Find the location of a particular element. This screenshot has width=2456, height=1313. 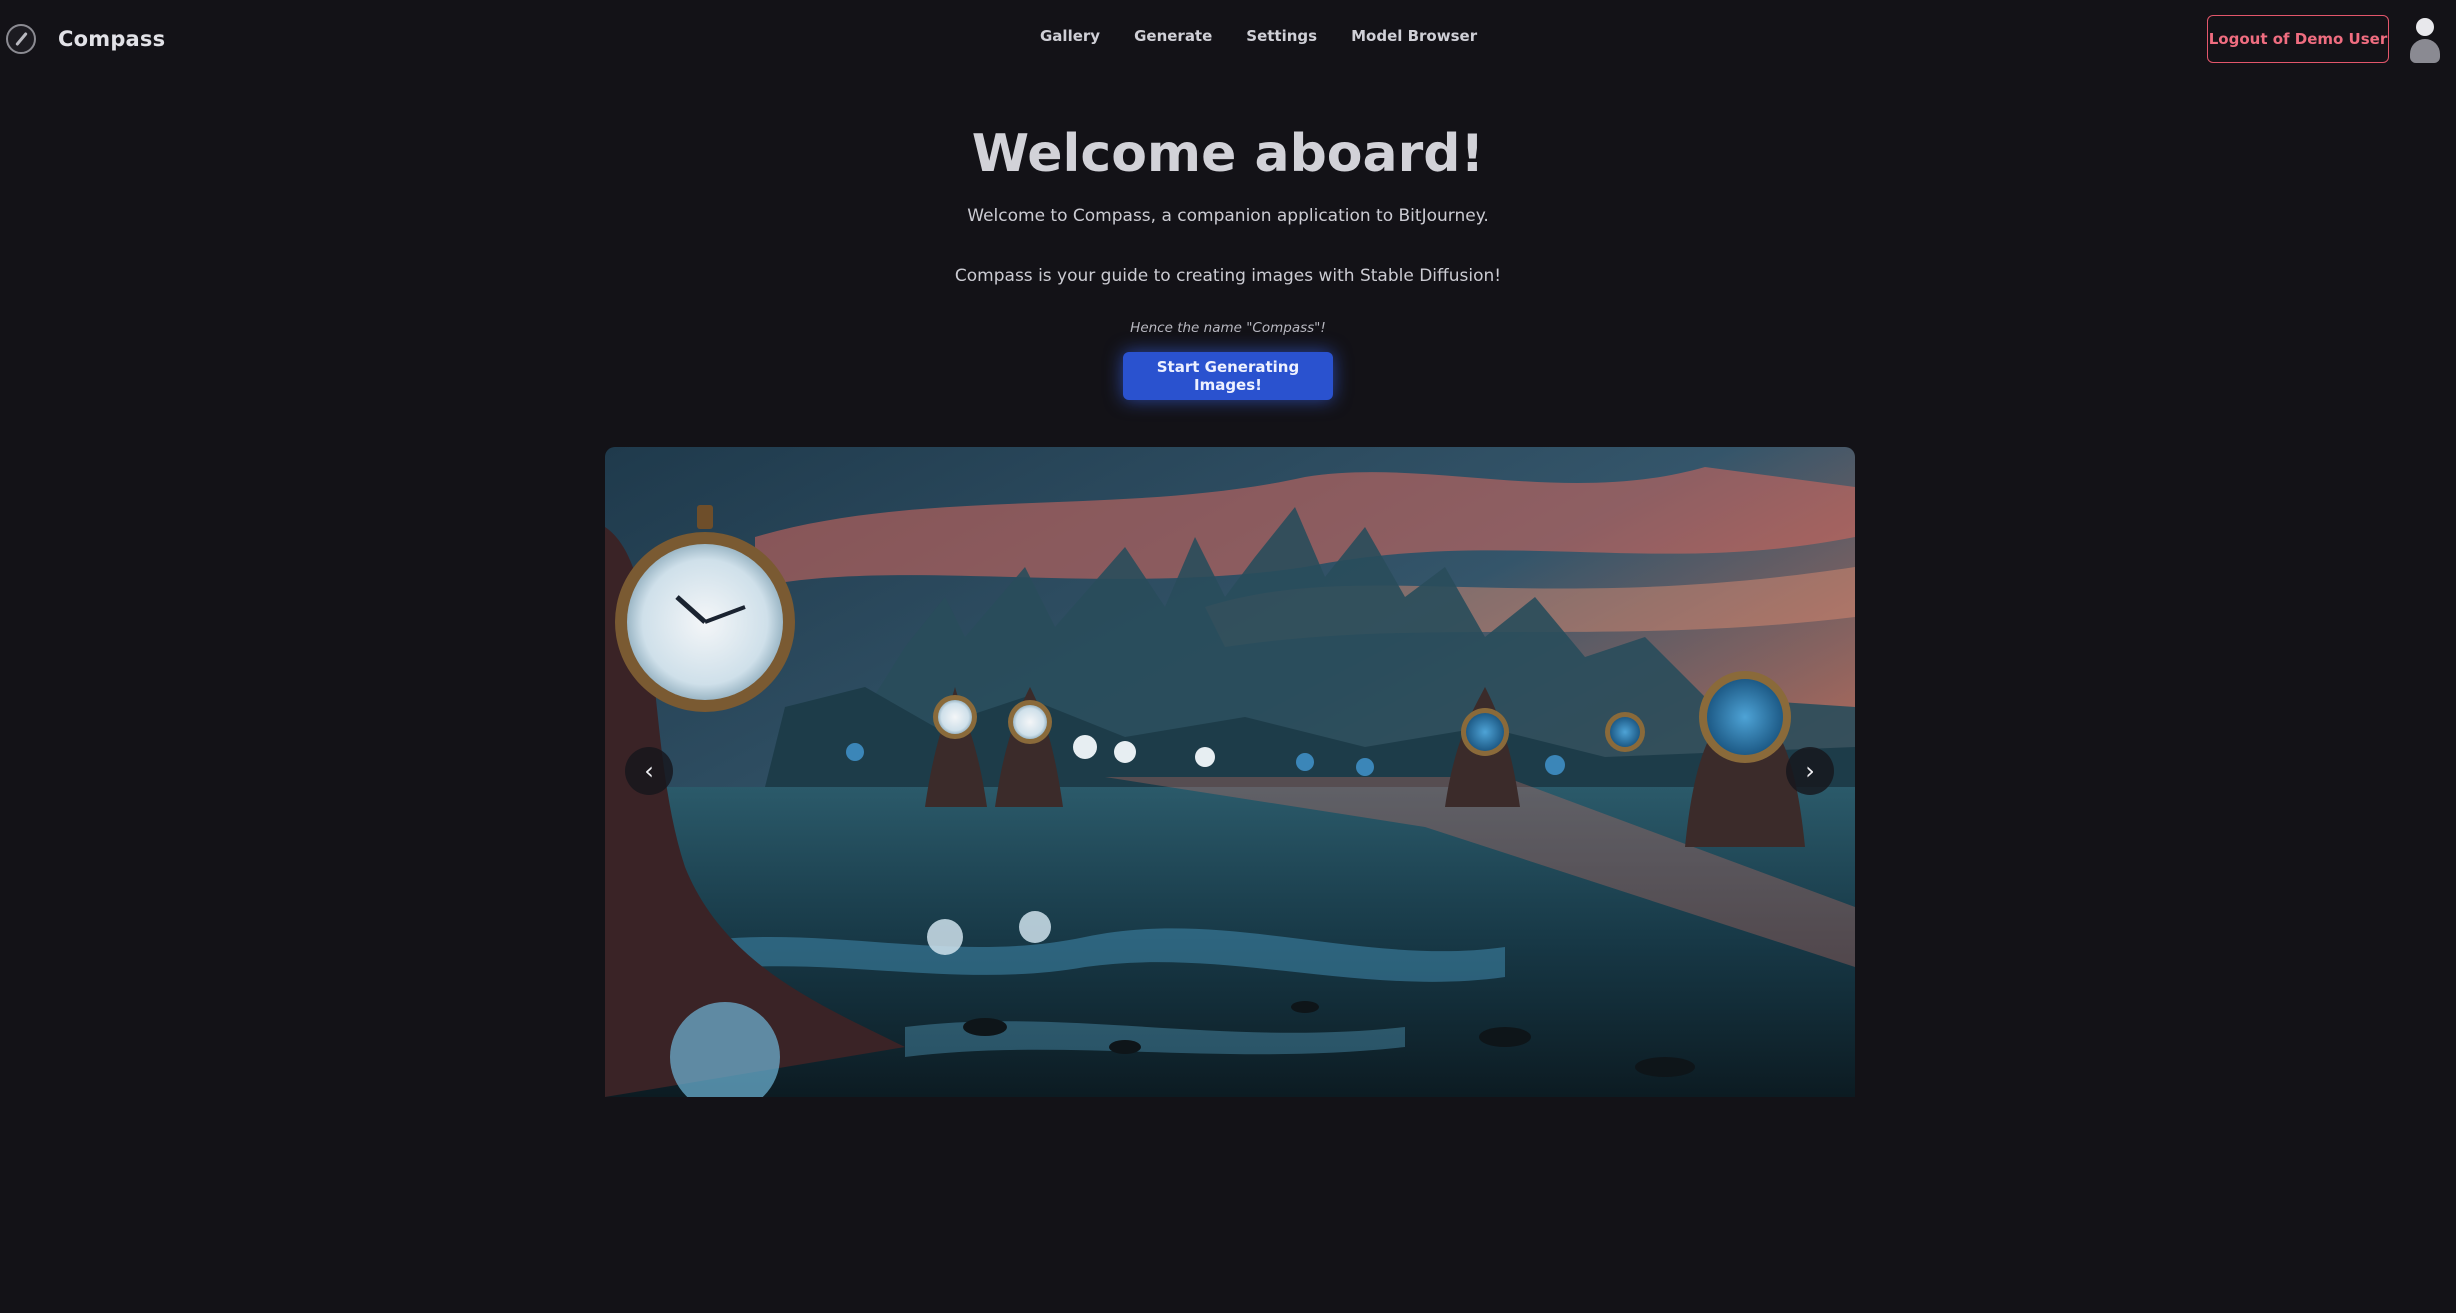

nav-gallery: Gallery is located at coordinates (1070, 39).